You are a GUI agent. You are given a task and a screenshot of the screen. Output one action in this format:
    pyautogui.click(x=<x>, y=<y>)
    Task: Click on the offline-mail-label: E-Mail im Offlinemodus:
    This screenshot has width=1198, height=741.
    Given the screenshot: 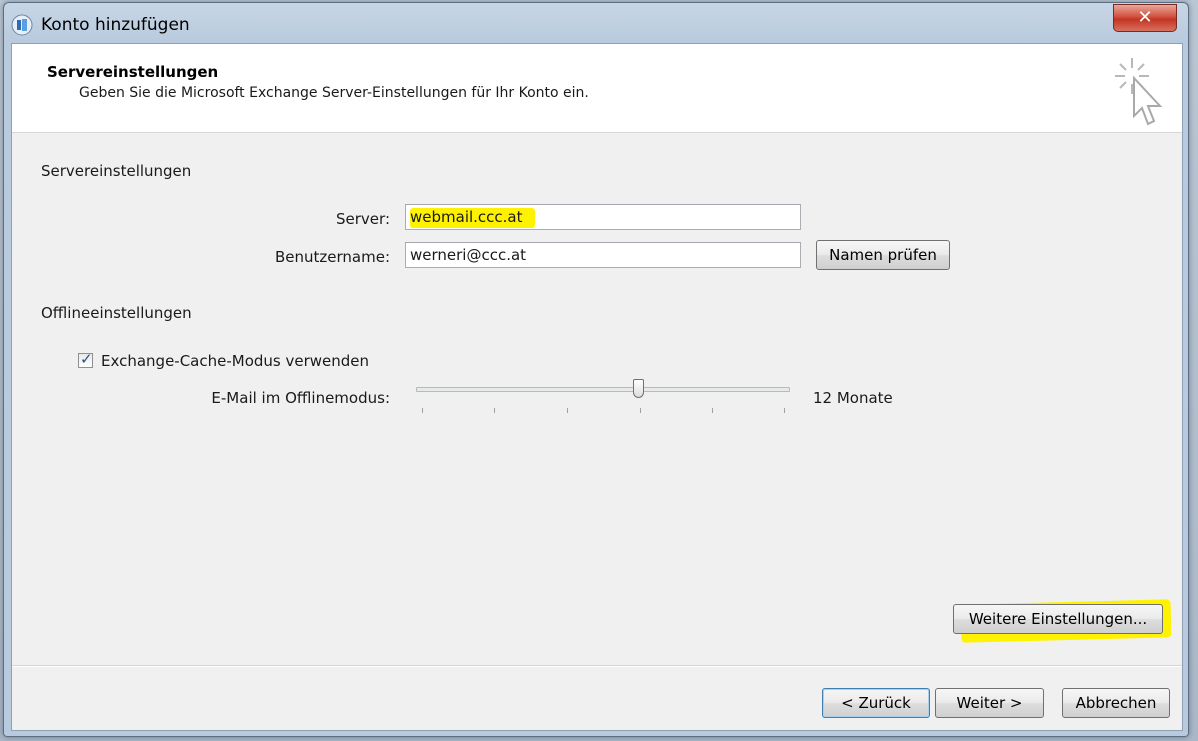 What is the action you would take?
    pyautogui.click(x=300, y=398)
    